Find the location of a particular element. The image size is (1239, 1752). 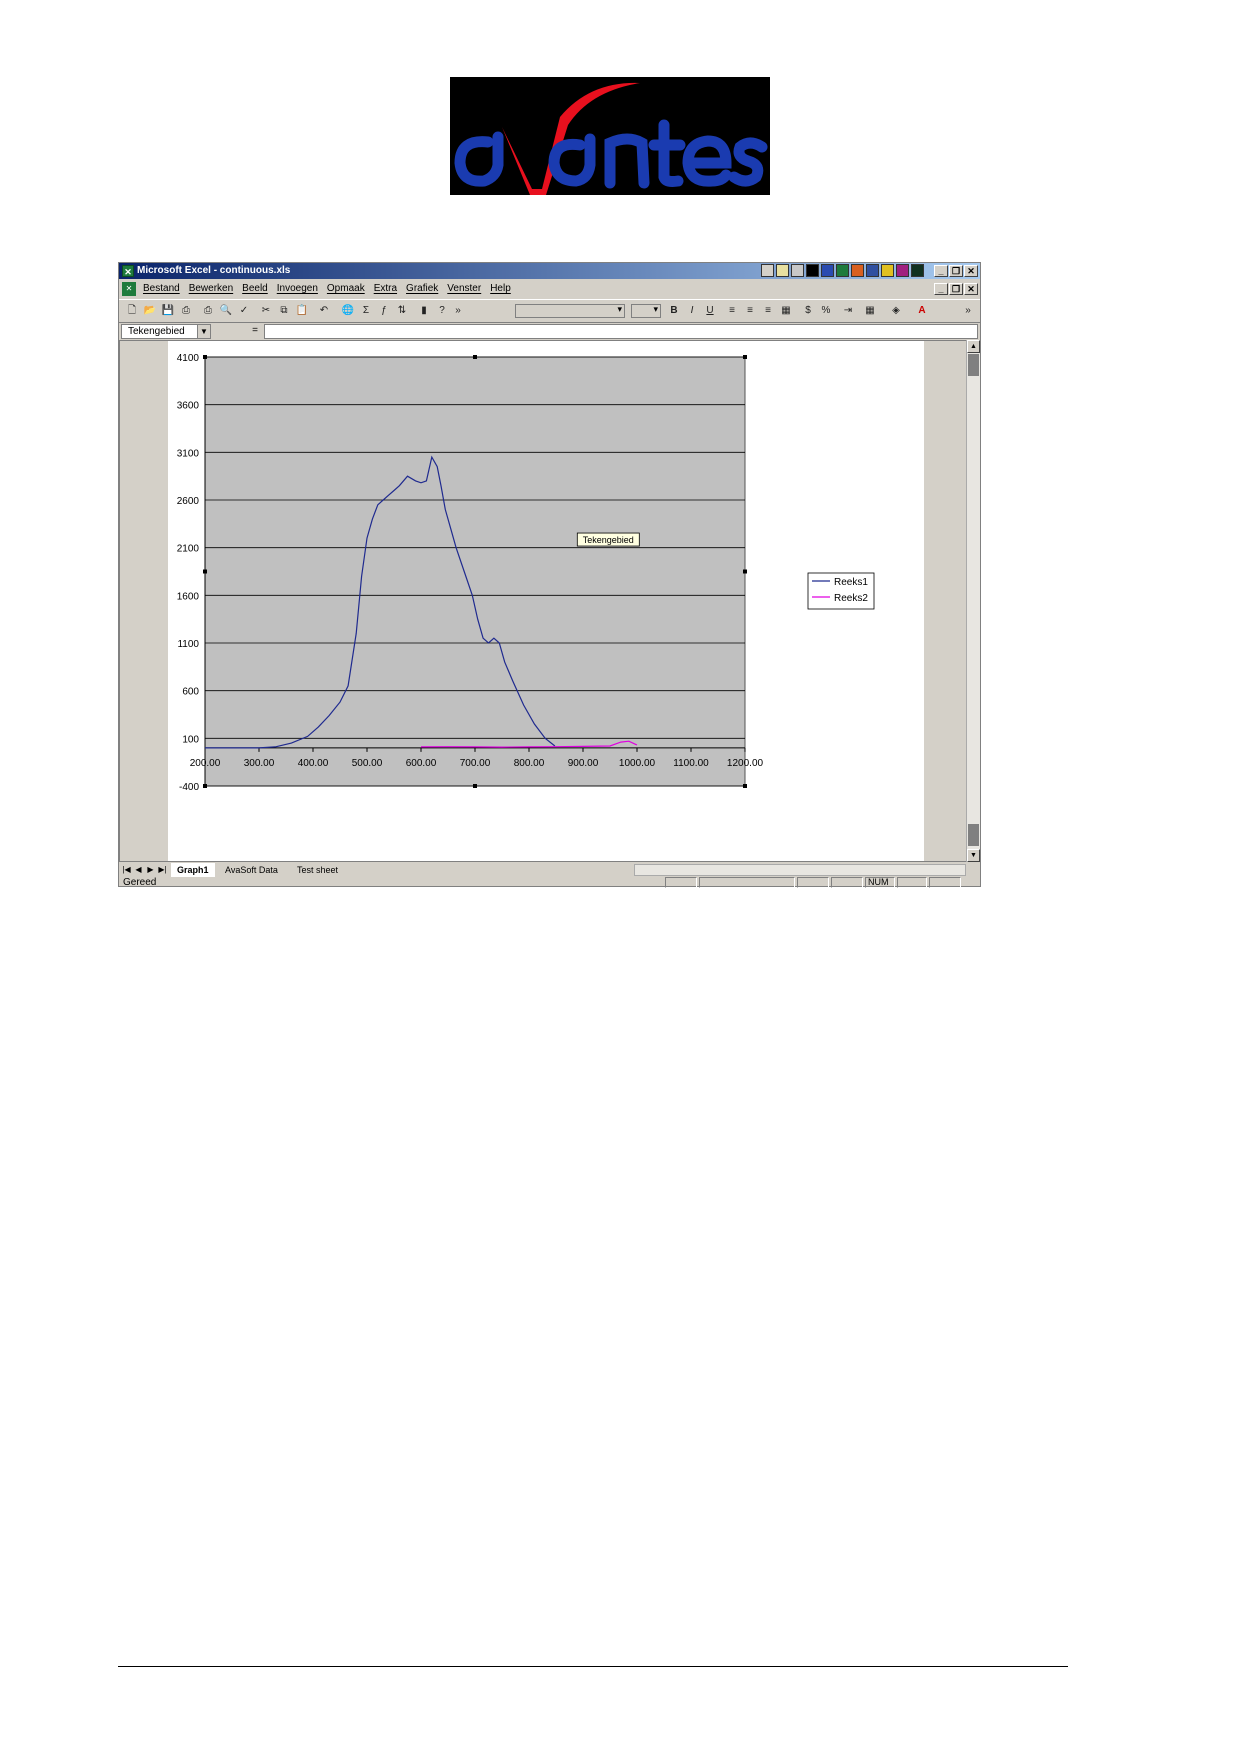

powerpoint-icon is located at coordinates (857, 270).